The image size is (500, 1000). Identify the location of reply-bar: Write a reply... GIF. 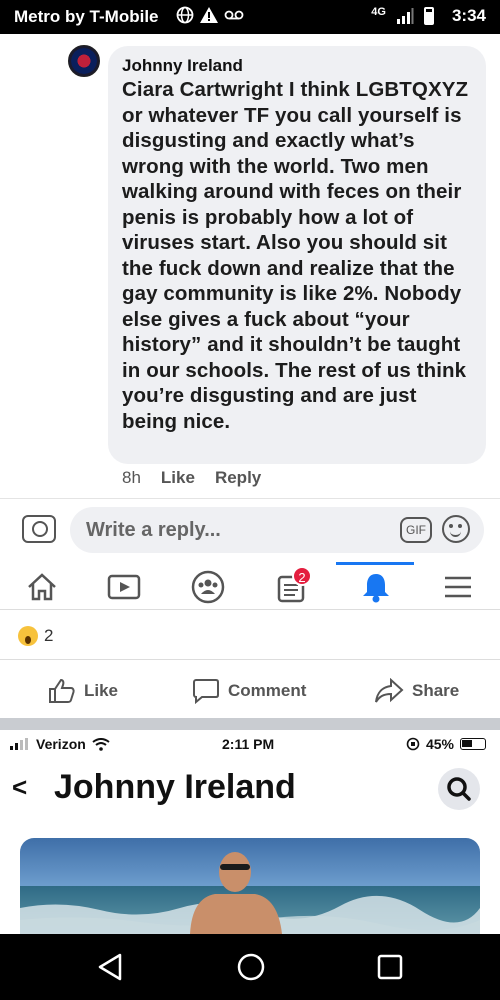
(250, 530).